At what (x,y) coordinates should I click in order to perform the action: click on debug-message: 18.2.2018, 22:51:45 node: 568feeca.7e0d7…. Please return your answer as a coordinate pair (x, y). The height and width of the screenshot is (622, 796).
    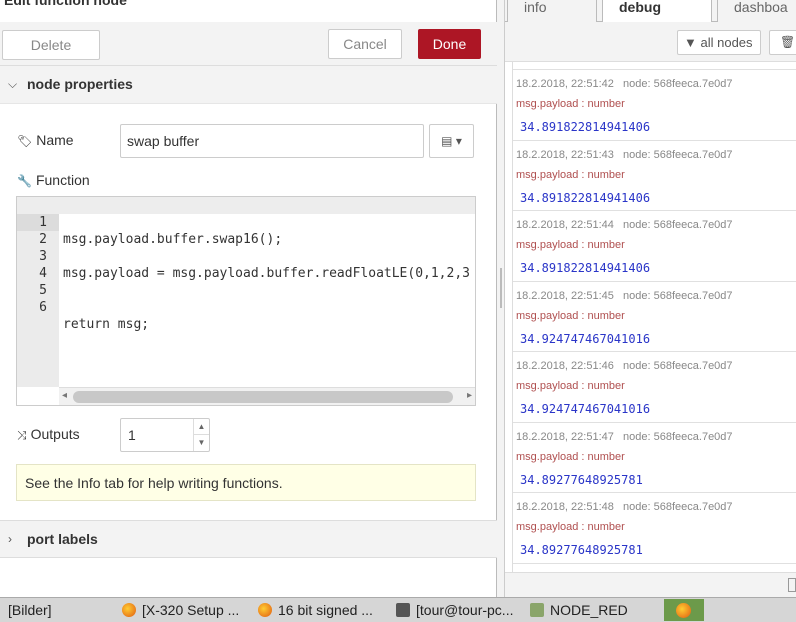
    Looking at the image, I should click on (654, 316).